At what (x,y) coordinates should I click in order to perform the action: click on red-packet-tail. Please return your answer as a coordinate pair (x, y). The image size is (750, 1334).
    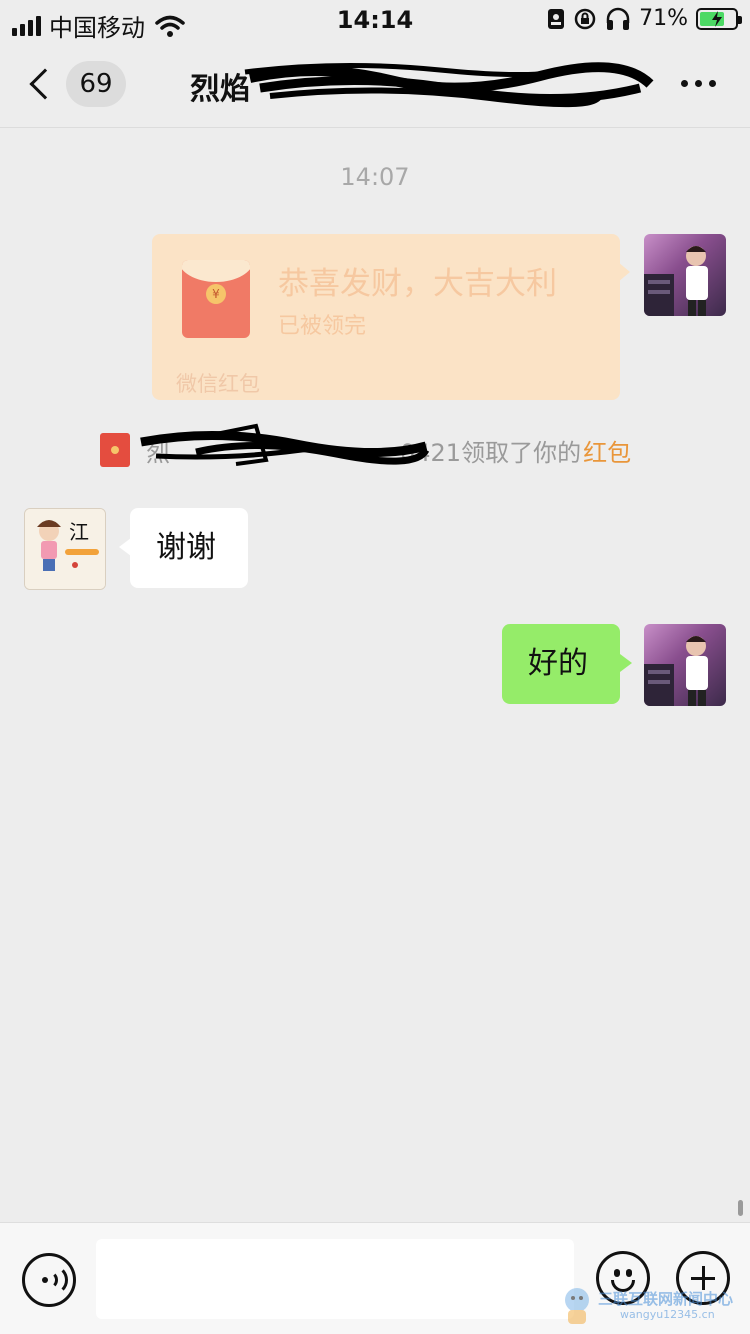
    Looking at the image, I should click on (624, 272).